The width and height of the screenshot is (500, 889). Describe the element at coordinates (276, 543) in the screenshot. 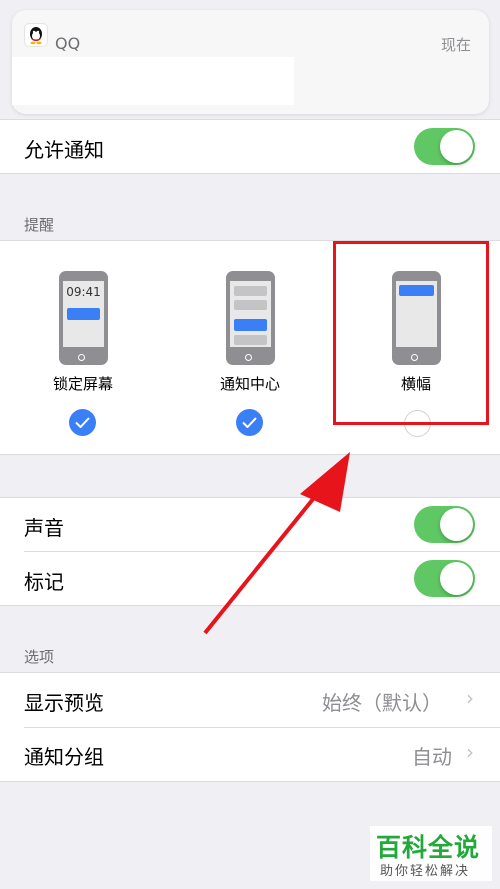

I see `annotation-arrow` at that location.